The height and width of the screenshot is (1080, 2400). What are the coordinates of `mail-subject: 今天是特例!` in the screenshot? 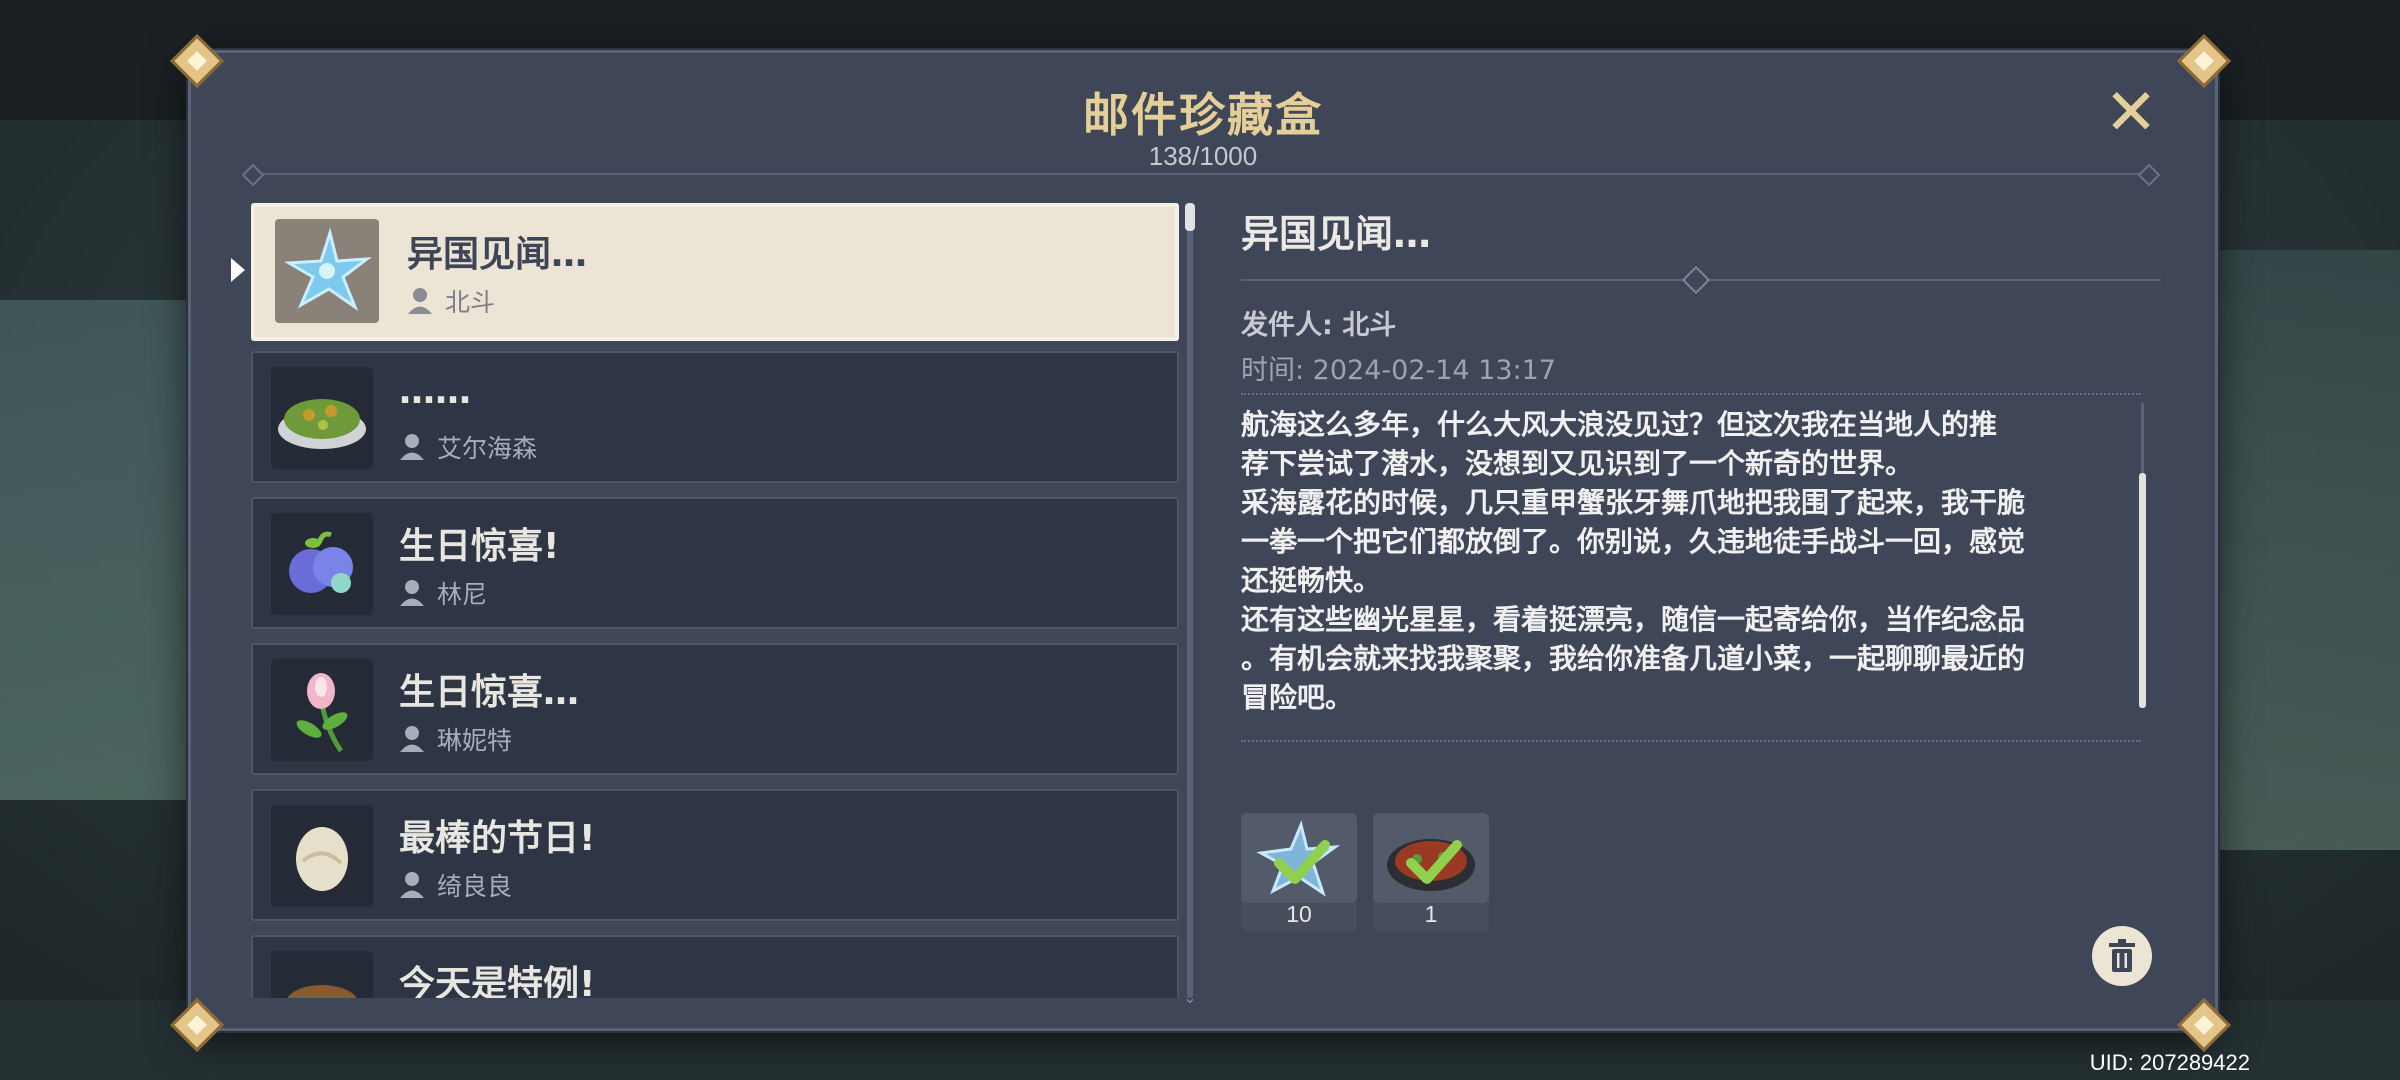 It's located at (497, 981).